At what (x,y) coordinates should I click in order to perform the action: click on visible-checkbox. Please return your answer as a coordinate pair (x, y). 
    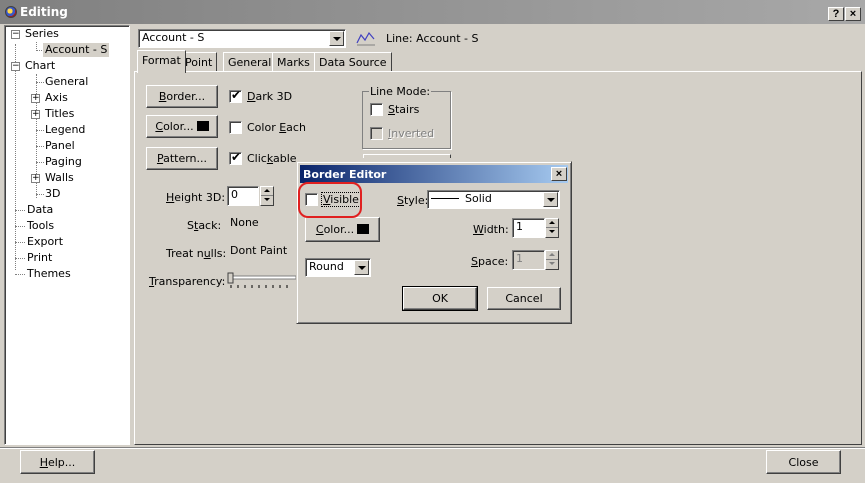
    Looking at the image, I should click on (311, 199).